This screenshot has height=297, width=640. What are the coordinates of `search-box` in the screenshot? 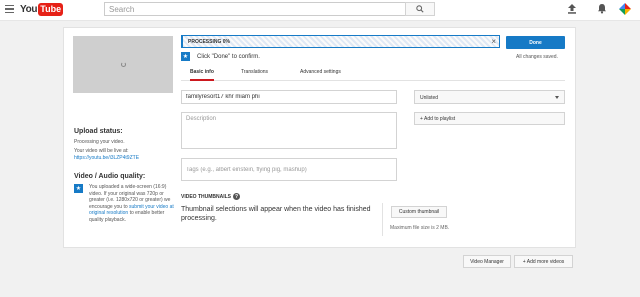 It's located at (255, 9).